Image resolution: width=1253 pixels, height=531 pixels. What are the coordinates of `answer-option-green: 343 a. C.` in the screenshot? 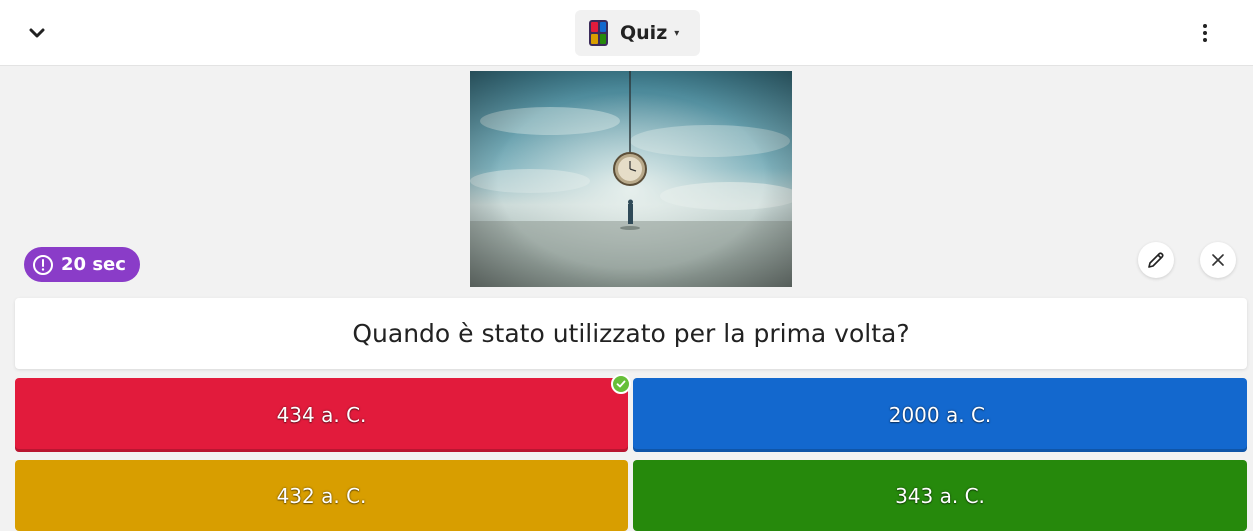 It's located at (940, 495).